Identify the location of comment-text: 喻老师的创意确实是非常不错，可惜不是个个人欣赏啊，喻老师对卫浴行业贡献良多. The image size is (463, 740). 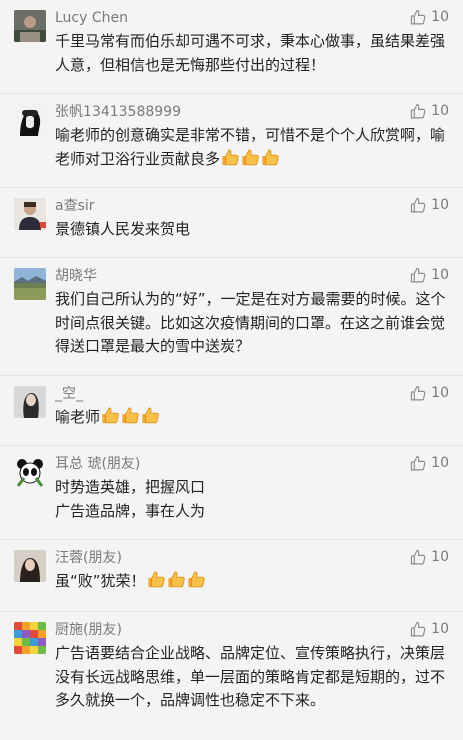
(252, 147).